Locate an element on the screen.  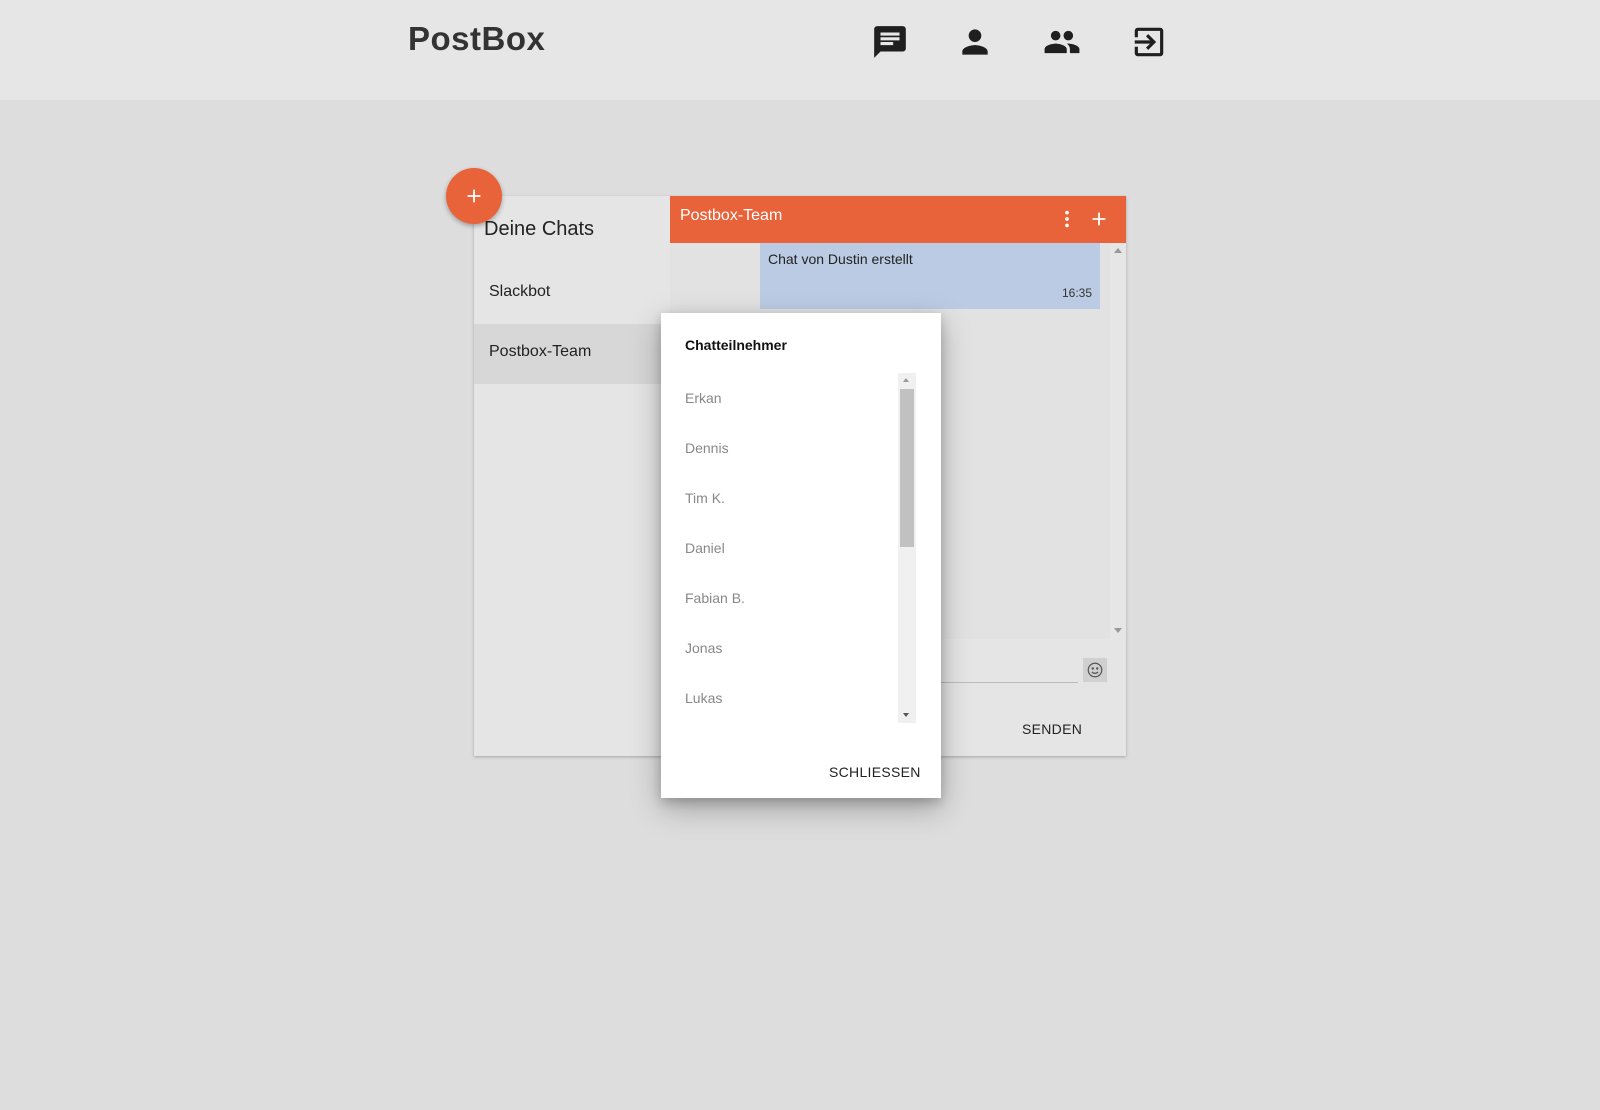
chat-title: Postbox-Team is located at coordinates (731, 215).